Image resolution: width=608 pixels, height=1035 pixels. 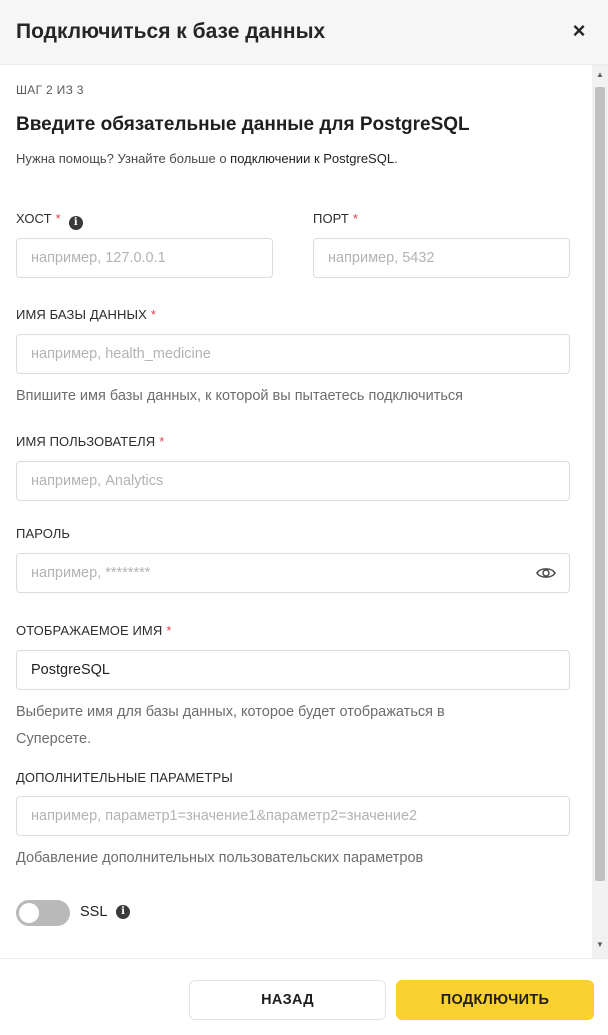 What do you see at coordinates (123, 912) in the screenshot?
I see `ssl-info-icon: i` at bounding box center [123, 912].